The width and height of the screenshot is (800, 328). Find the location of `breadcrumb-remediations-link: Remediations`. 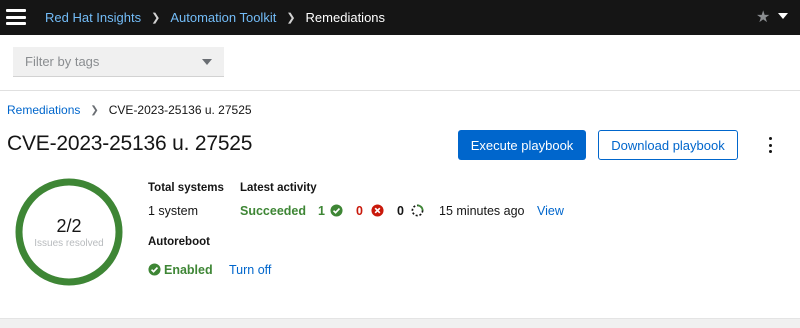

breadcrumb-remediations-link: Remediations is located at coordinates (43, 110).